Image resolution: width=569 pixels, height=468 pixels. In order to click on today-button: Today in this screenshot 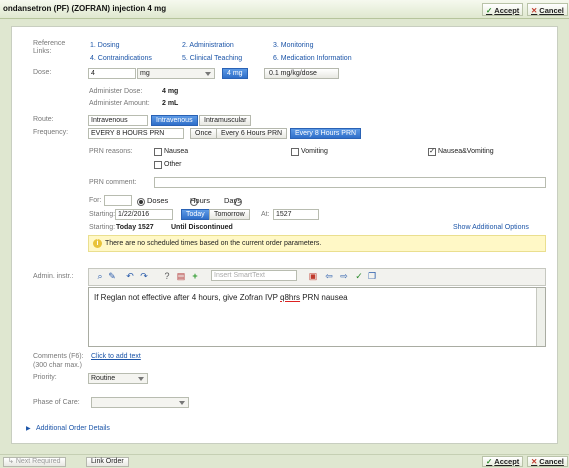, I will do `click(195, 214)`.